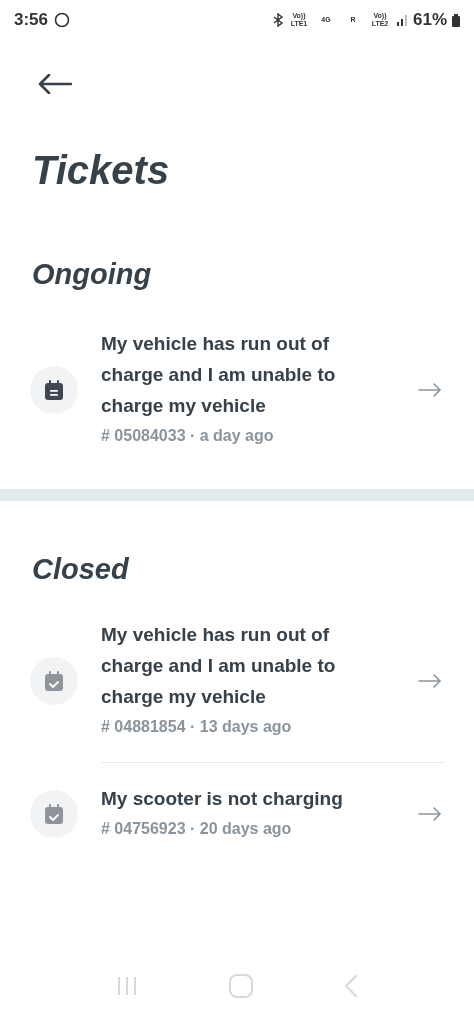 This screenshot has width=474, height=1016. Describe the element at coordinates (401, 20) in the screenshot. I see `signal-icon` at that location.